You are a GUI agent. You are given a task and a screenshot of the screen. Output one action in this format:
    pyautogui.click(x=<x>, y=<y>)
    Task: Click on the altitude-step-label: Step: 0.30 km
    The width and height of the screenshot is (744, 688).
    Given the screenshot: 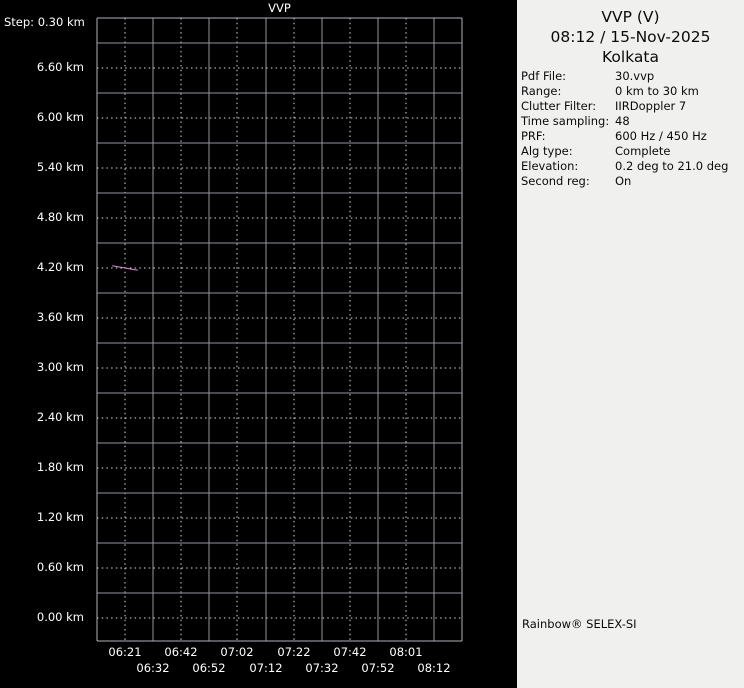 What is the action you would take?
    pyautogui.click(x=44, y=22)
    